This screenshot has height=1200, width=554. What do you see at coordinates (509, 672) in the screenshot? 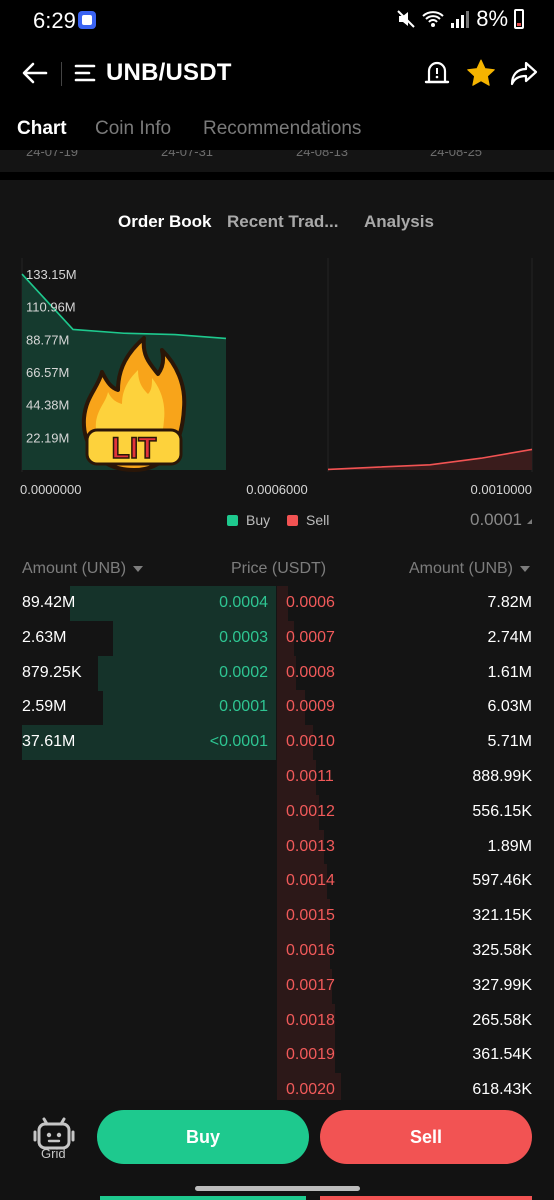
I see `ask-amount: 1.61M` at bounding box center [509, 672].